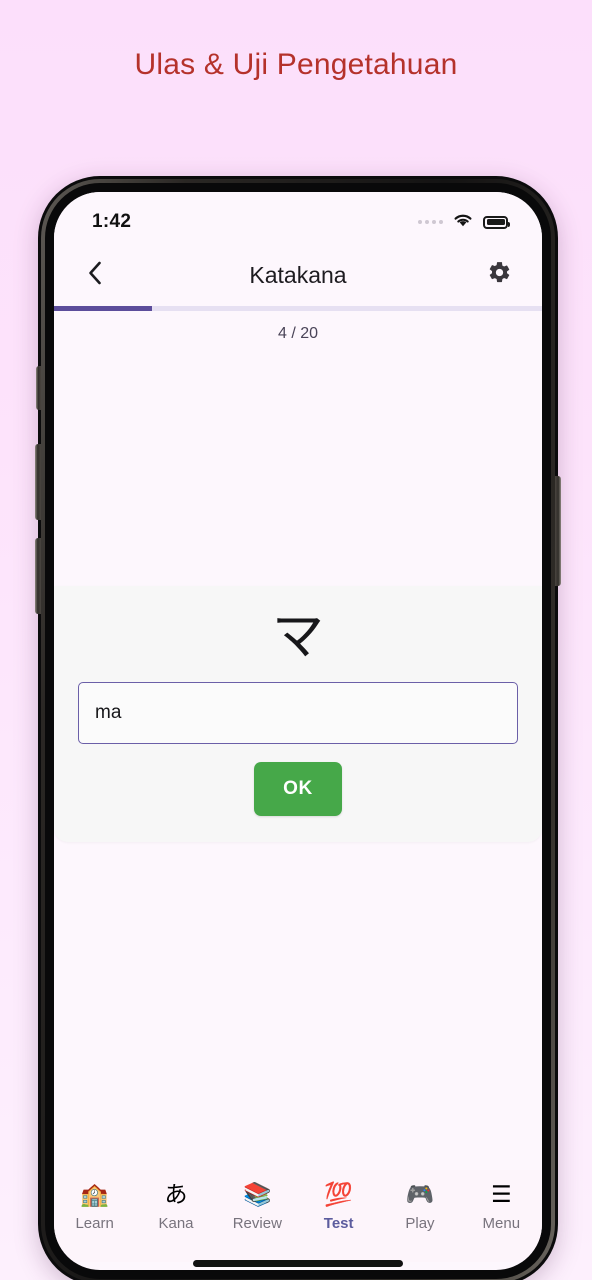 The width and height of the screenshot is (592, 1280). What do you see at coordinates (94, 1223) in the screenshot?
I see `nav-label-learn: Learn` at bounding box center [94, 1223].